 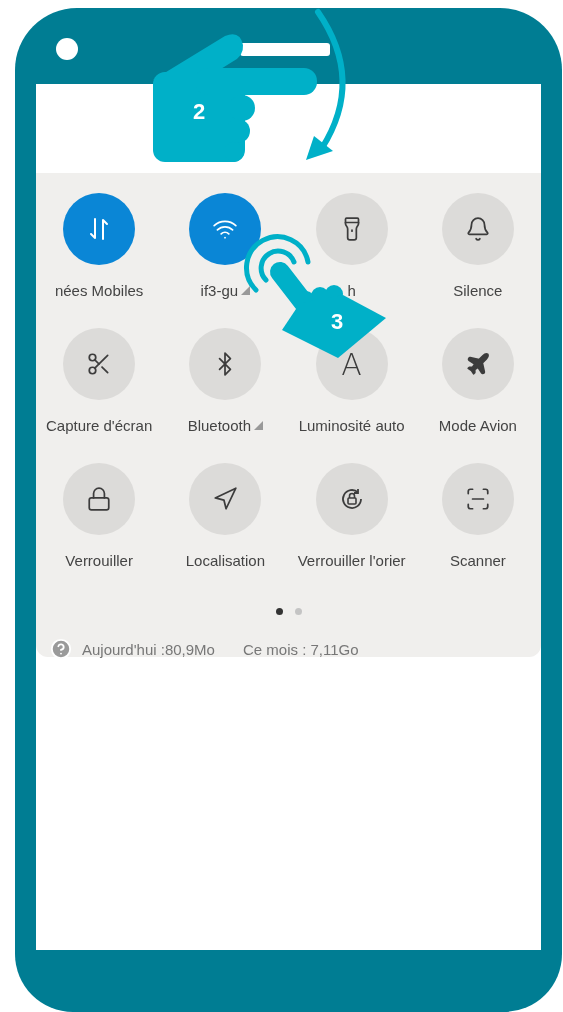 What do you see at coordinates (351, 290) in the screenshot?
I see `tile-label: h` at bounding box center [351, 290].